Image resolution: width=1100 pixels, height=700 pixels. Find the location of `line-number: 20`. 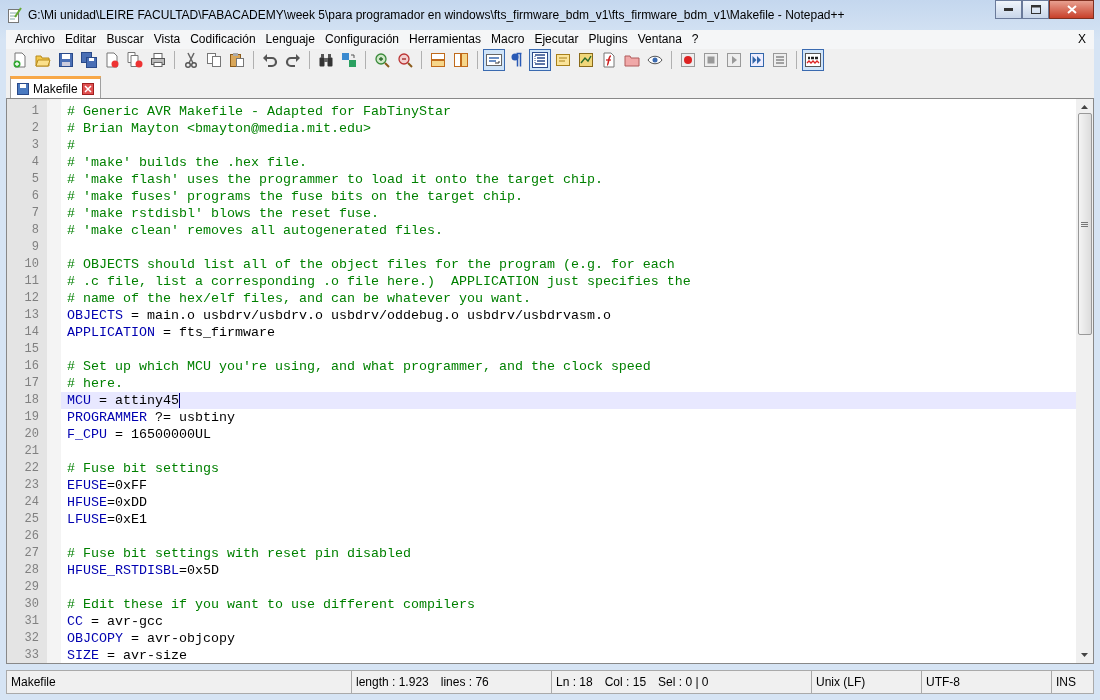

line-number: 20 is located at coordinates (31, 435).